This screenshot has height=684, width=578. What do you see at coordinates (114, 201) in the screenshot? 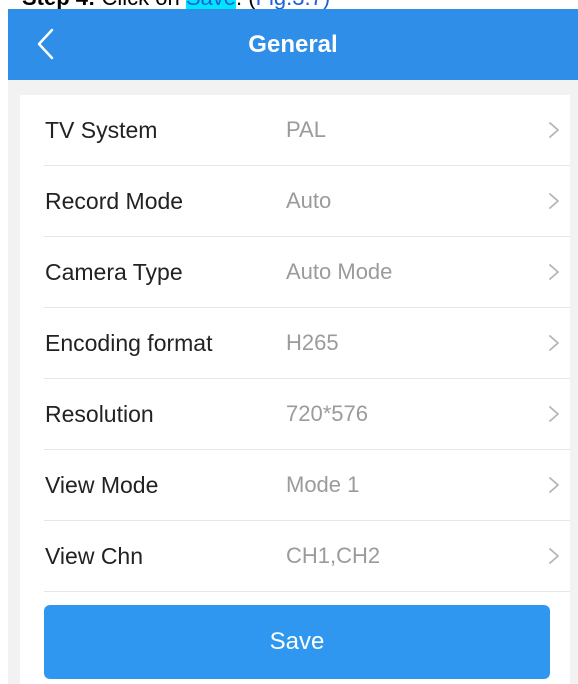
I see `setting-label: Record Mode` at bounding box center [114, 201].